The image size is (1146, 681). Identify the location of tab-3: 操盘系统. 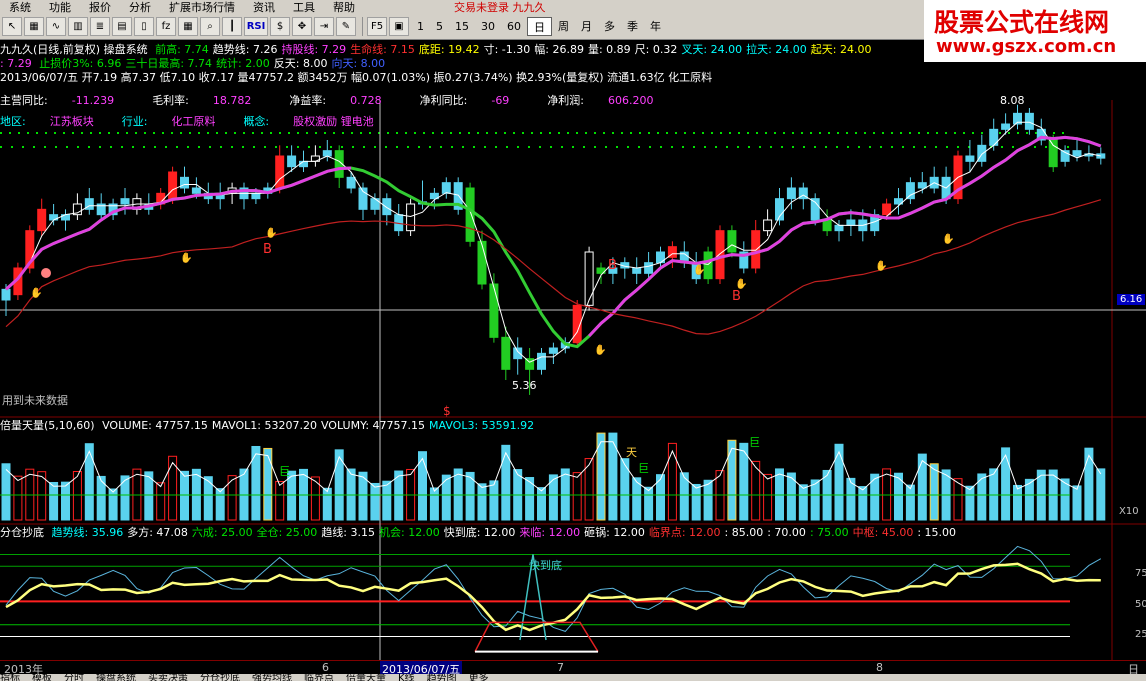
(116, 677).